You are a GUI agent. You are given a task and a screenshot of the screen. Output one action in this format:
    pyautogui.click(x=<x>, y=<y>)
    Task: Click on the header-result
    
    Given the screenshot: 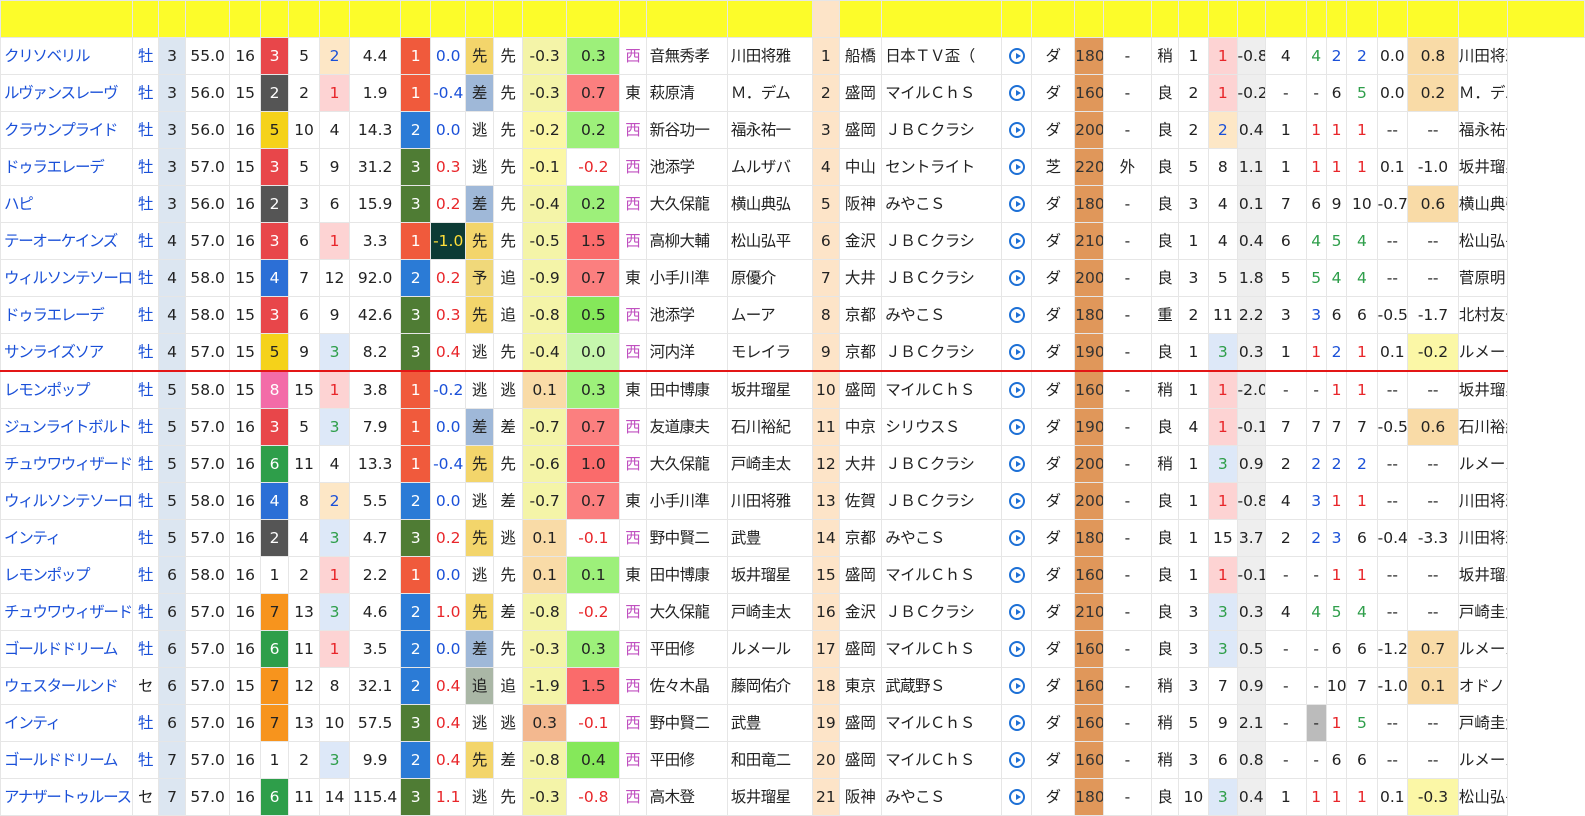 What is the action you would take?
    pyautogui.click(x=508, y=19)
    